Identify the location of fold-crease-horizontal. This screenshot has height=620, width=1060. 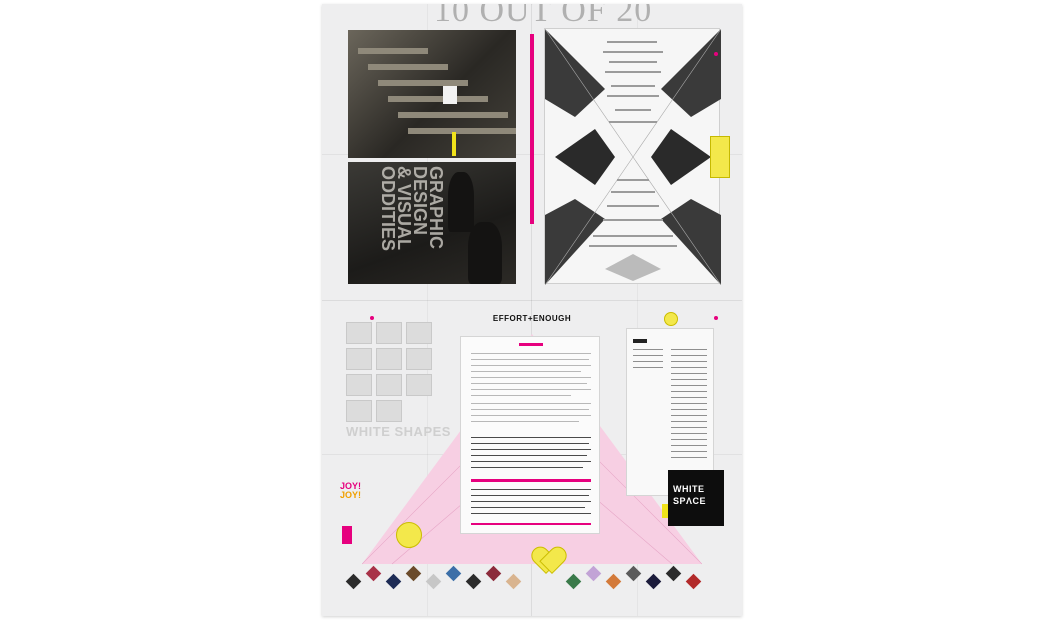
(532, 300).